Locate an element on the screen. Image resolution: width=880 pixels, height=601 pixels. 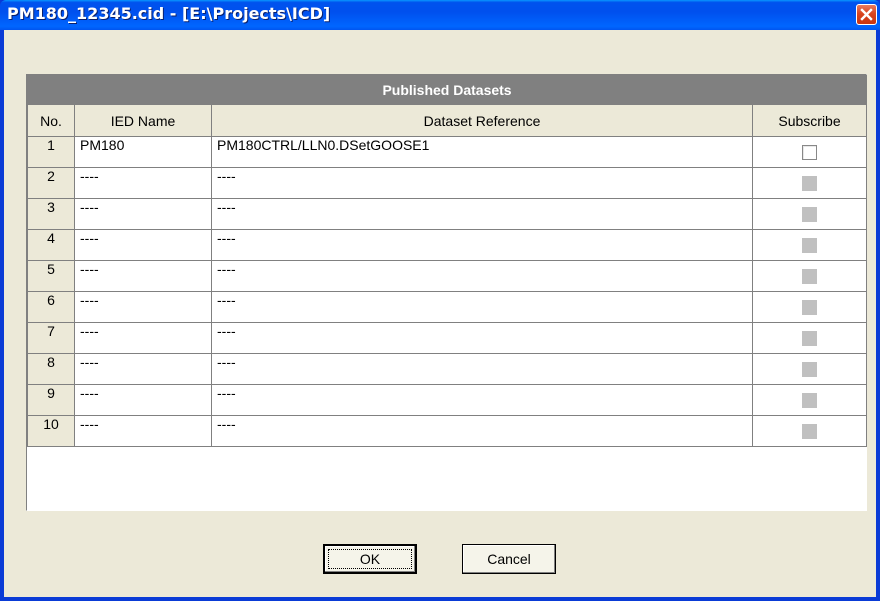
table-row: 1 PM180 PM180CTRL/LLN0.DSetGOOSE1 is located at coordinates (447, 152).